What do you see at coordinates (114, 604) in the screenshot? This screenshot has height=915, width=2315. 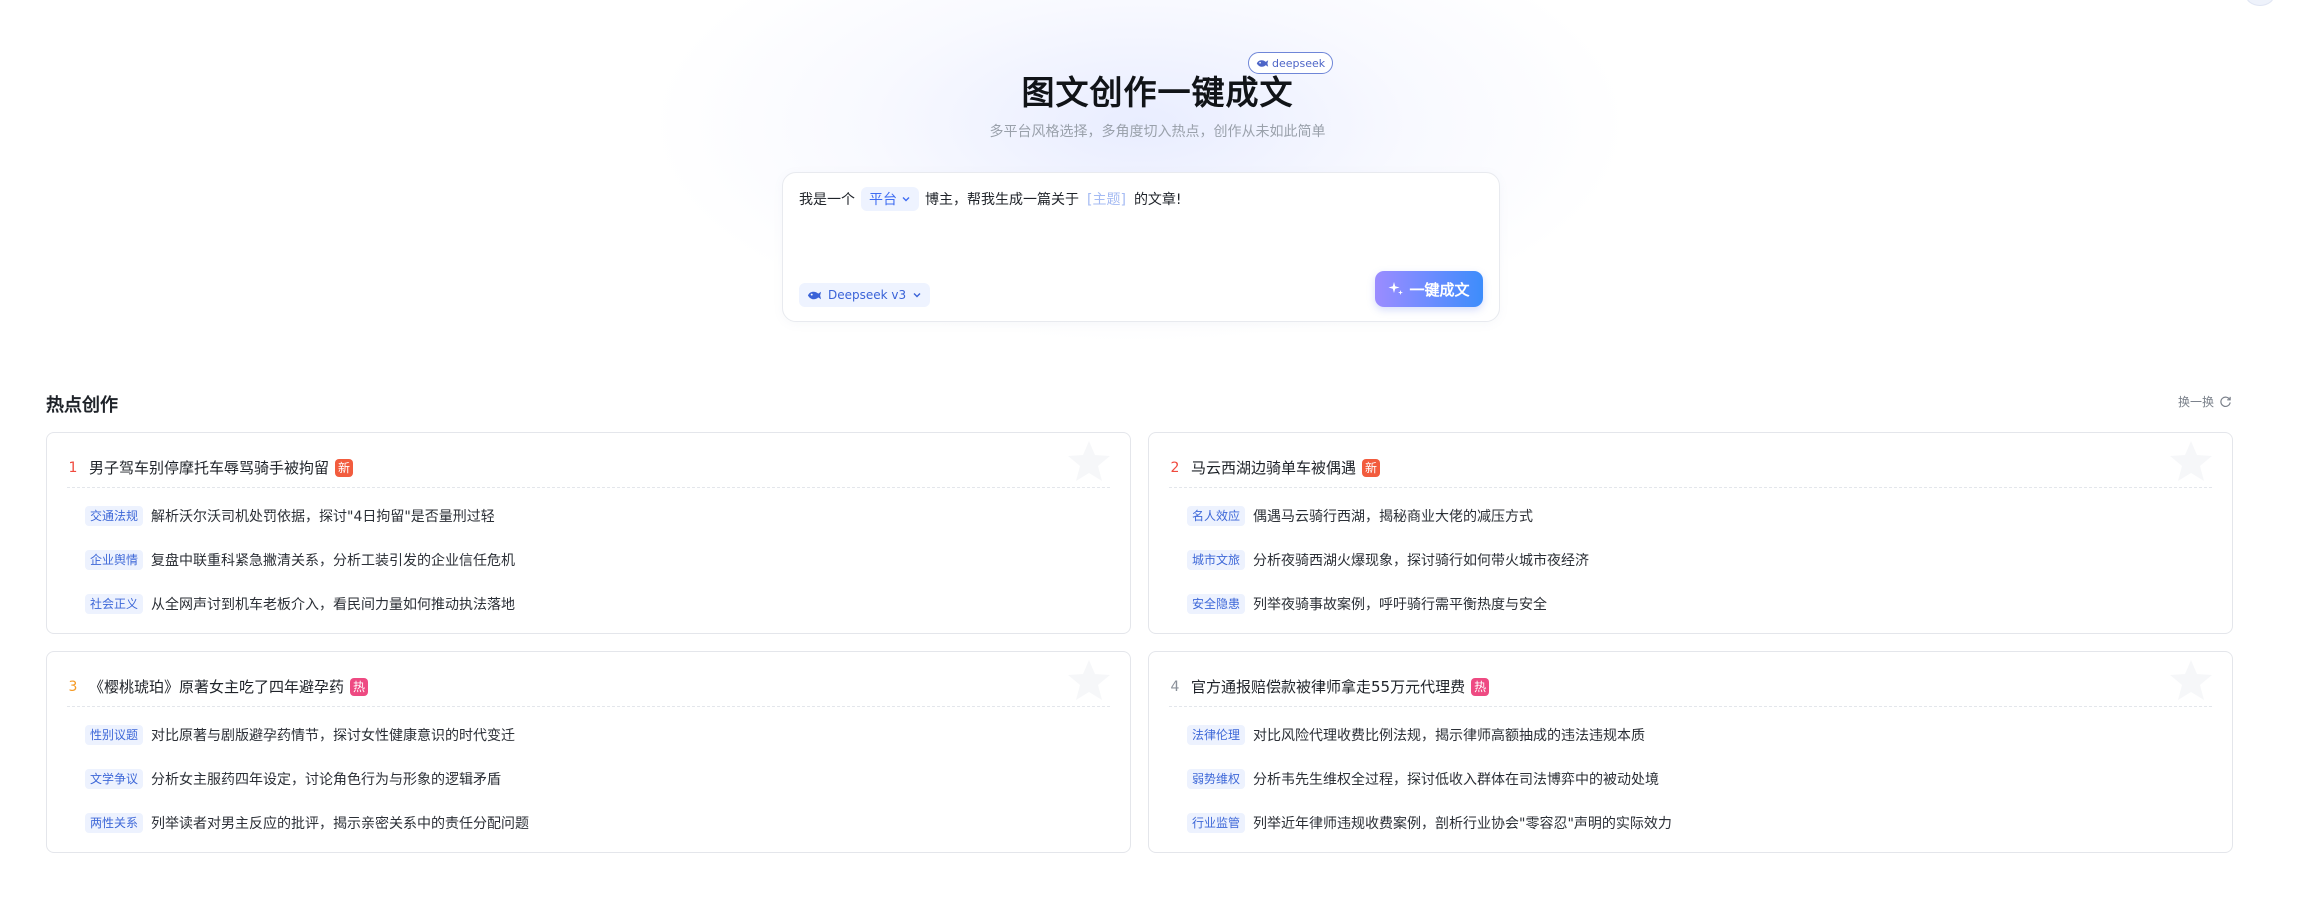 I see `angle-tag: 社会正义` at bounding box center [114, 604].